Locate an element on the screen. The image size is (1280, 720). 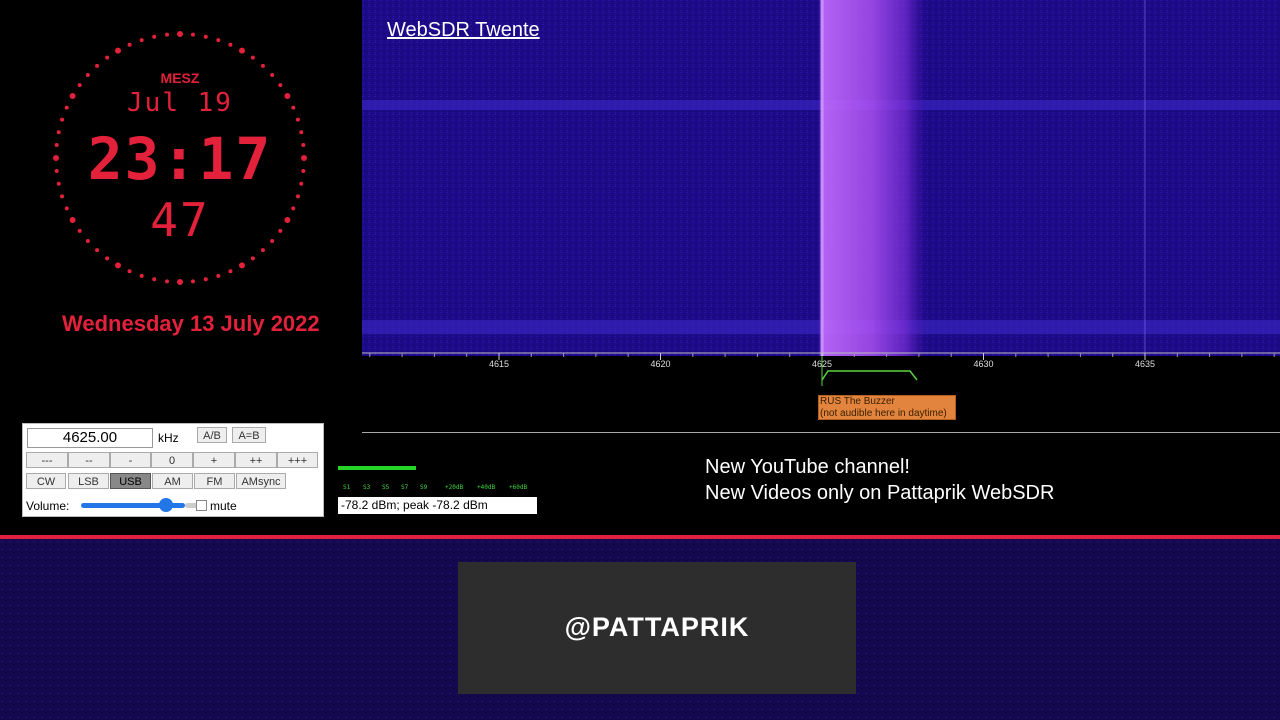
clock-timezone: MESZ is located at coordinates (180, 78).